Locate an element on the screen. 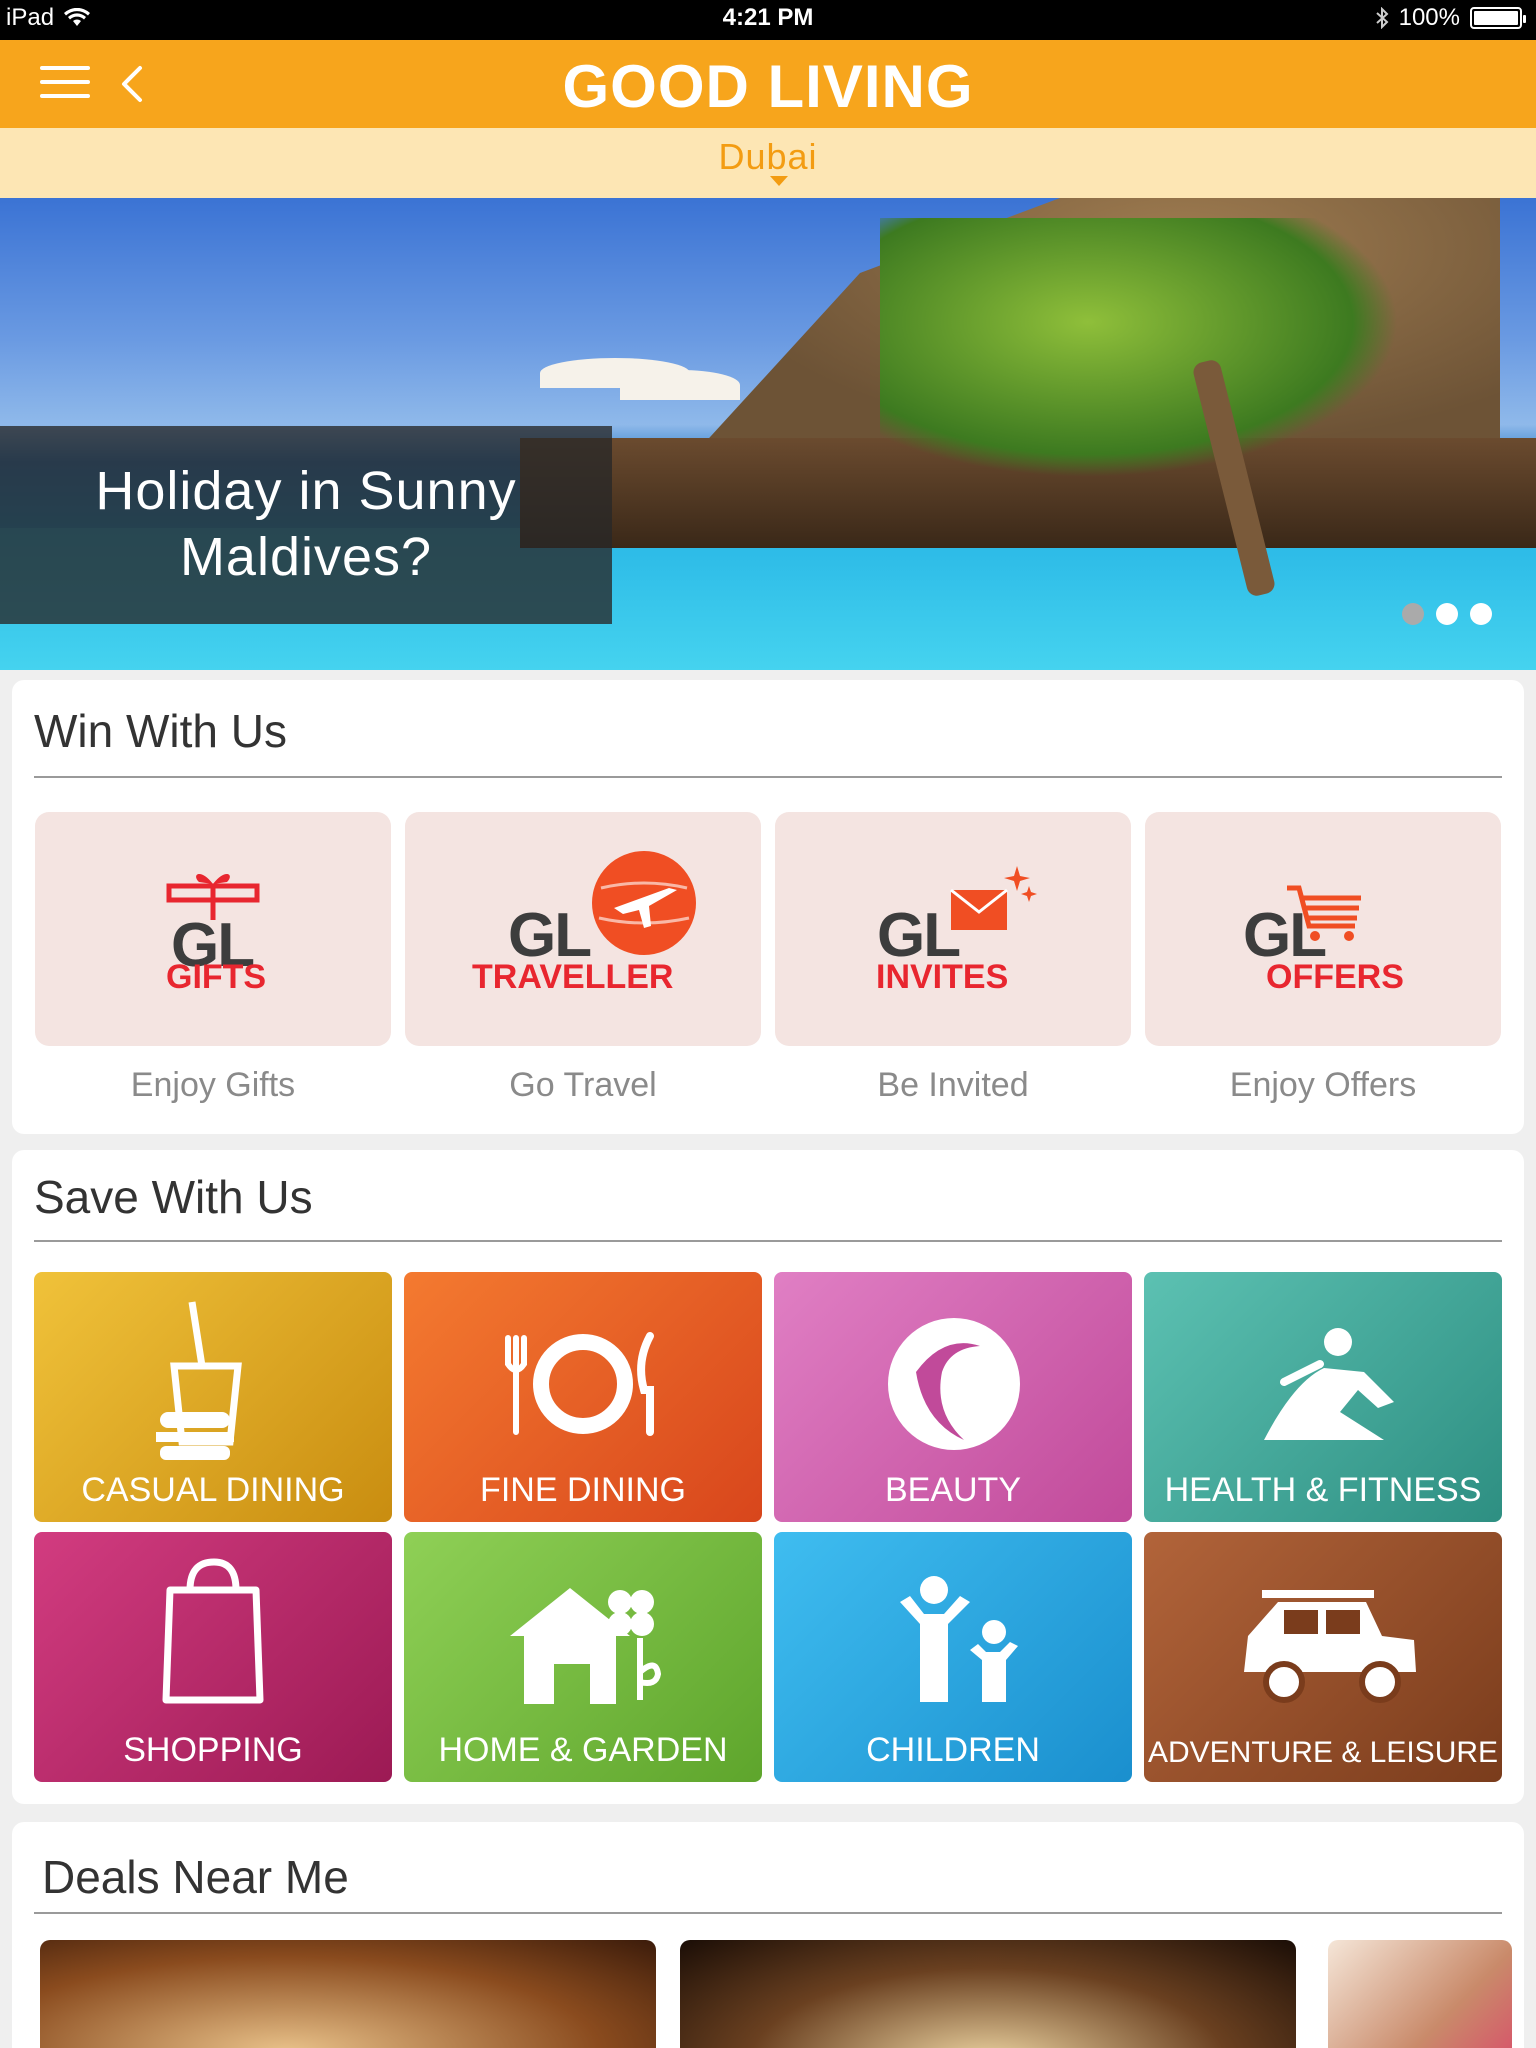 Image resolution: width=1536 pixels, height=2048 pixels. gl-gifts-logo: GL GIFTS is located at coordinates (213, 929).